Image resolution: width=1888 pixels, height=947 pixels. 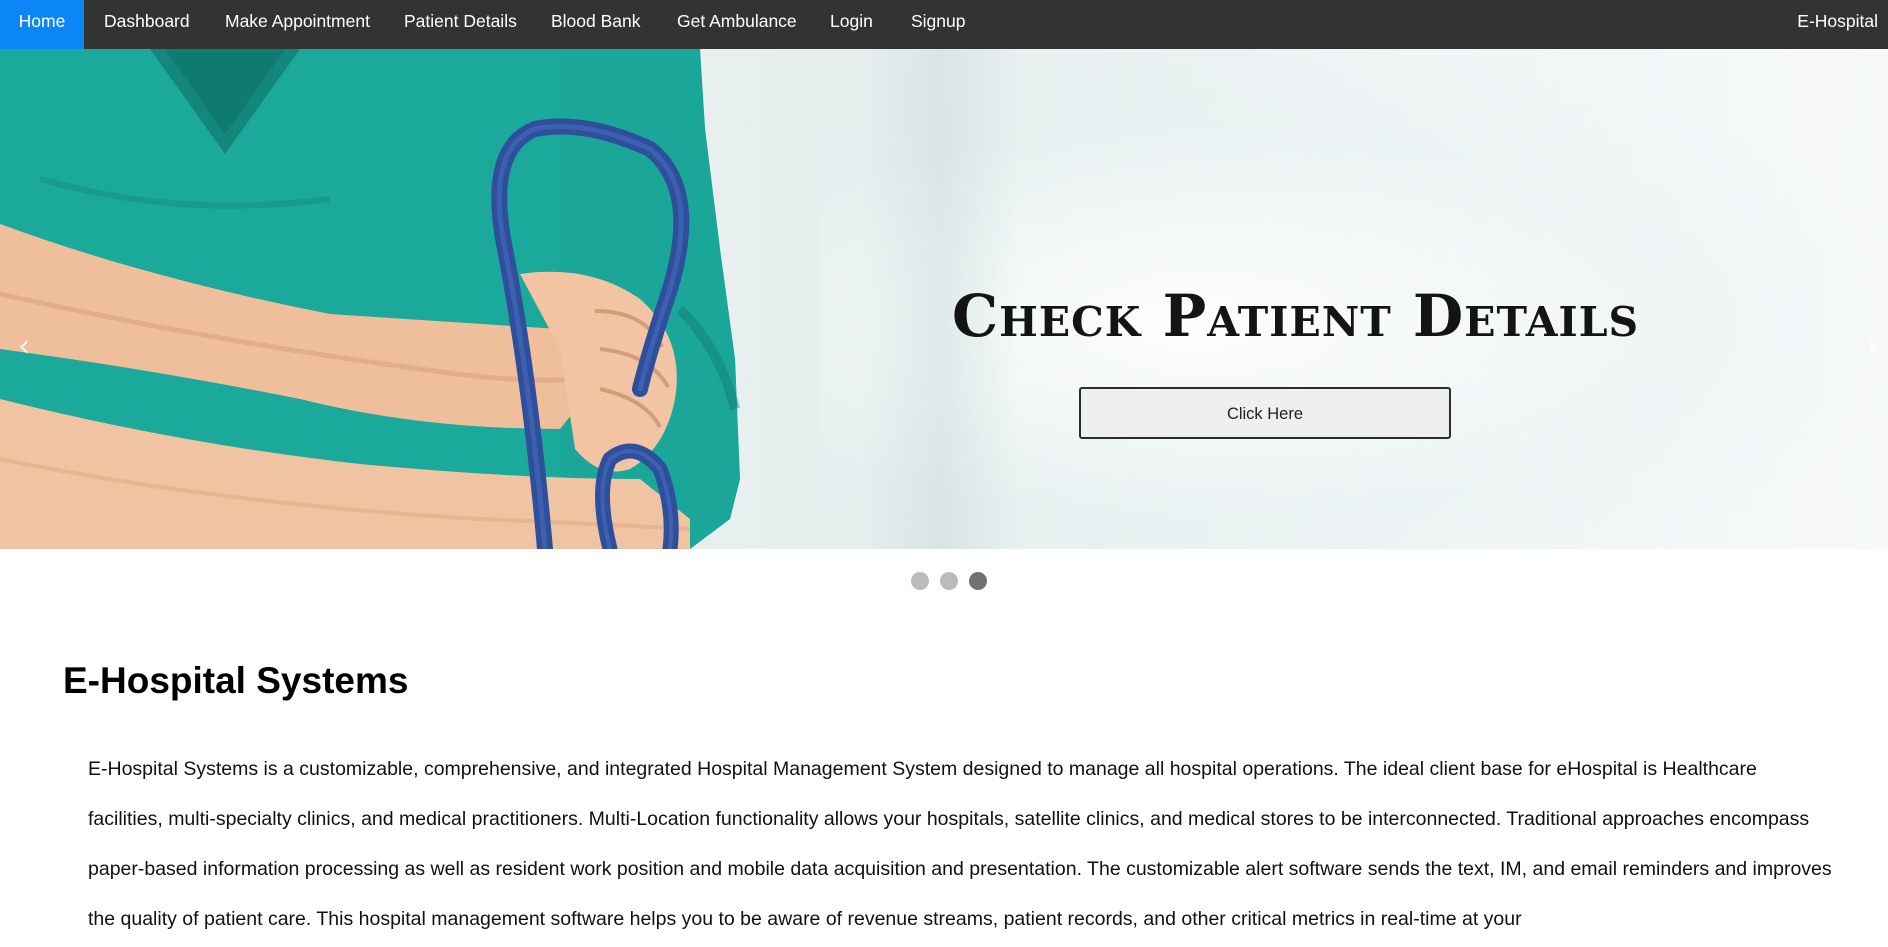 What do you see at coordinates (297, 24) in the screenshot?
I see `nav-make-appointment: Make Appointment` at bounding box center [297, 24].